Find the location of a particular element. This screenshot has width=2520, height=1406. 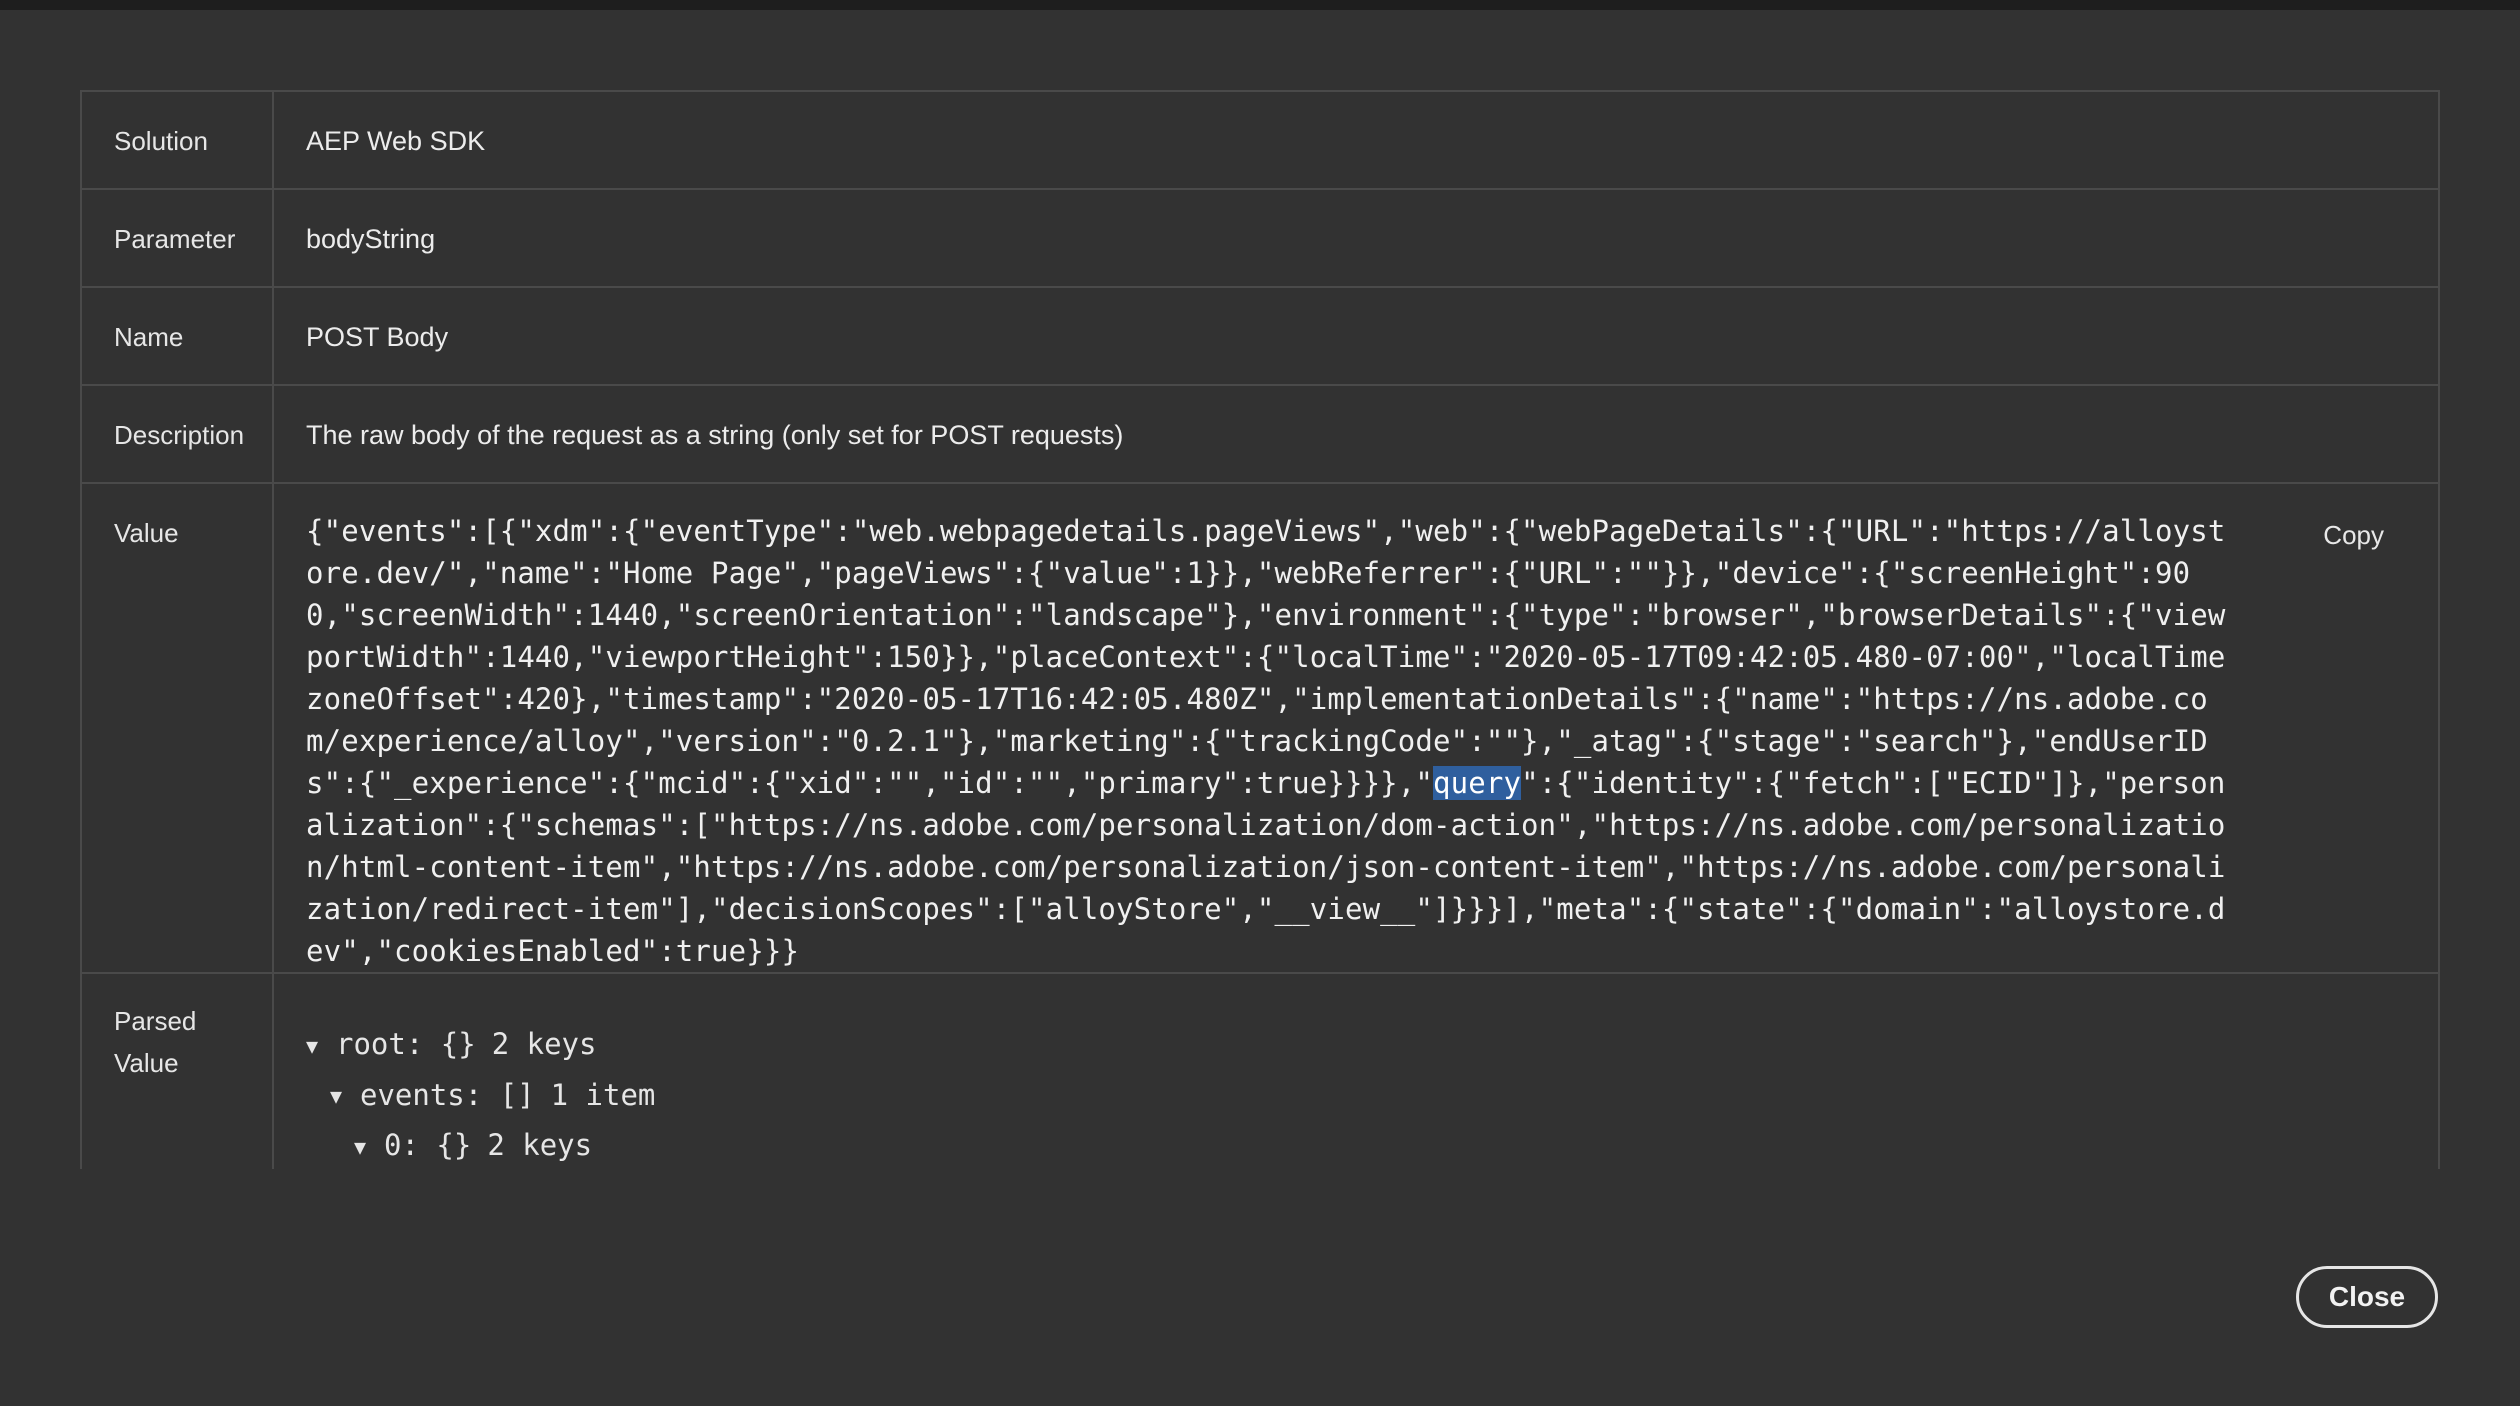

row-name: Name POST Body is located at coordinates (1260, 336).